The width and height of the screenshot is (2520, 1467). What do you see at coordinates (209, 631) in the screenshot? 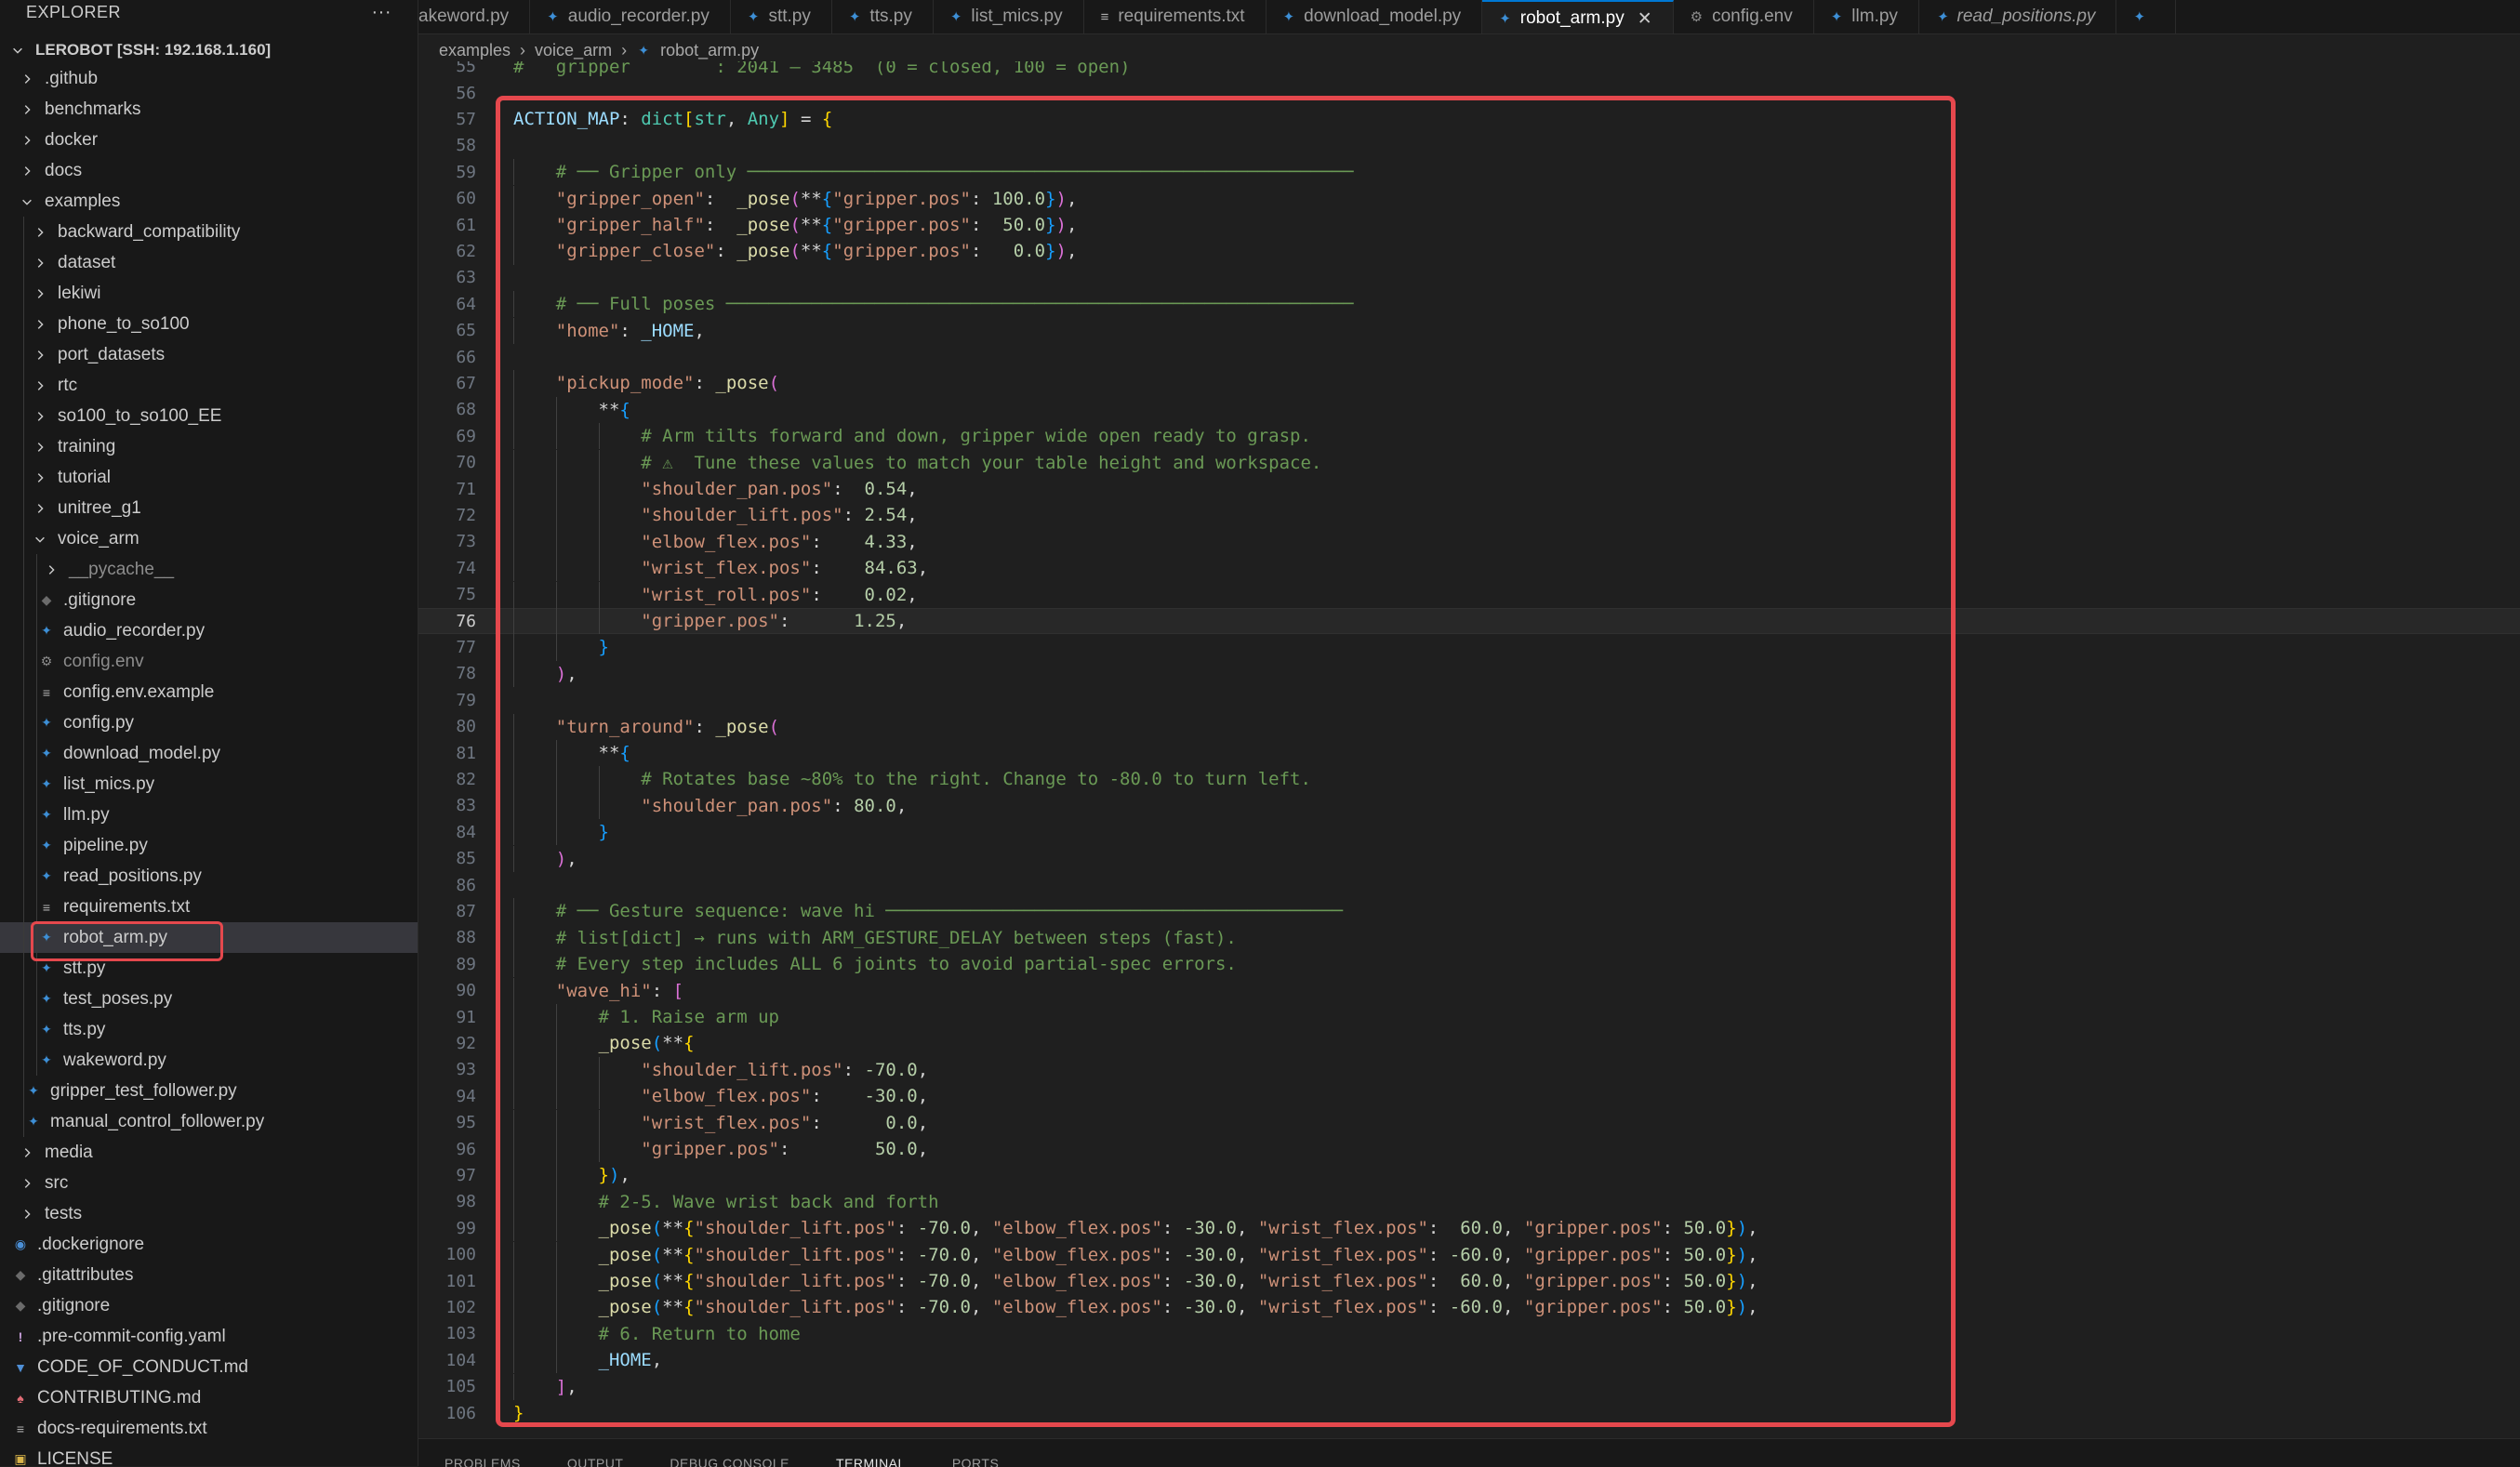
I see `tree-item-audio-recorder-py: ✦ audio_recorder.py` at bounding box center [209, 631].